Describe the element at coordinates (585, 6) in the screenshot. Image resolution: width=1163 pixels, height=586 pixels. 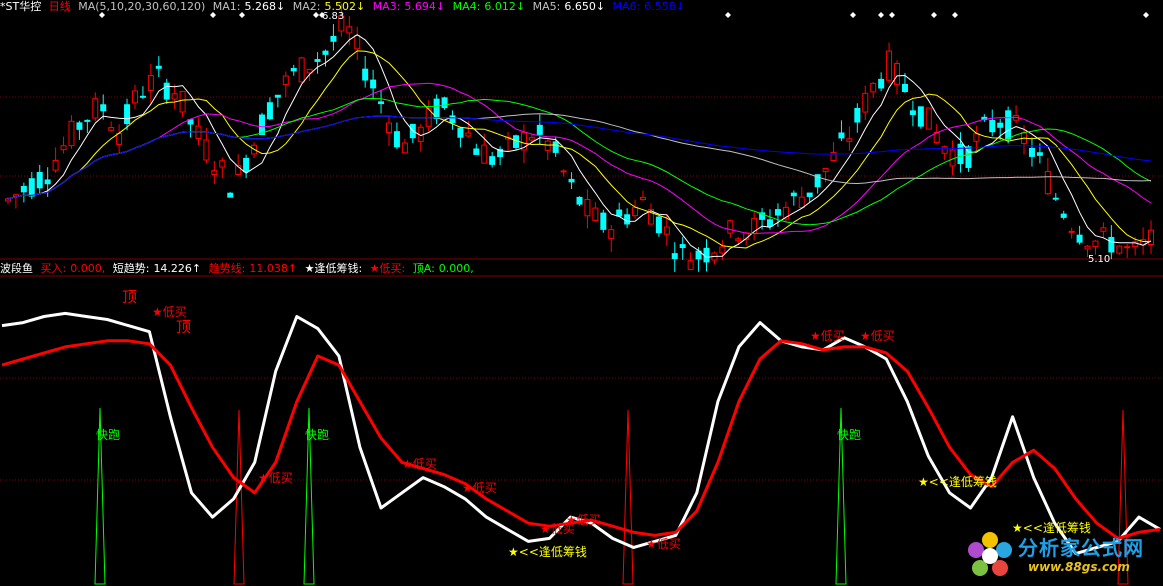
I see `ma5-value: 6.650↓` at that location.